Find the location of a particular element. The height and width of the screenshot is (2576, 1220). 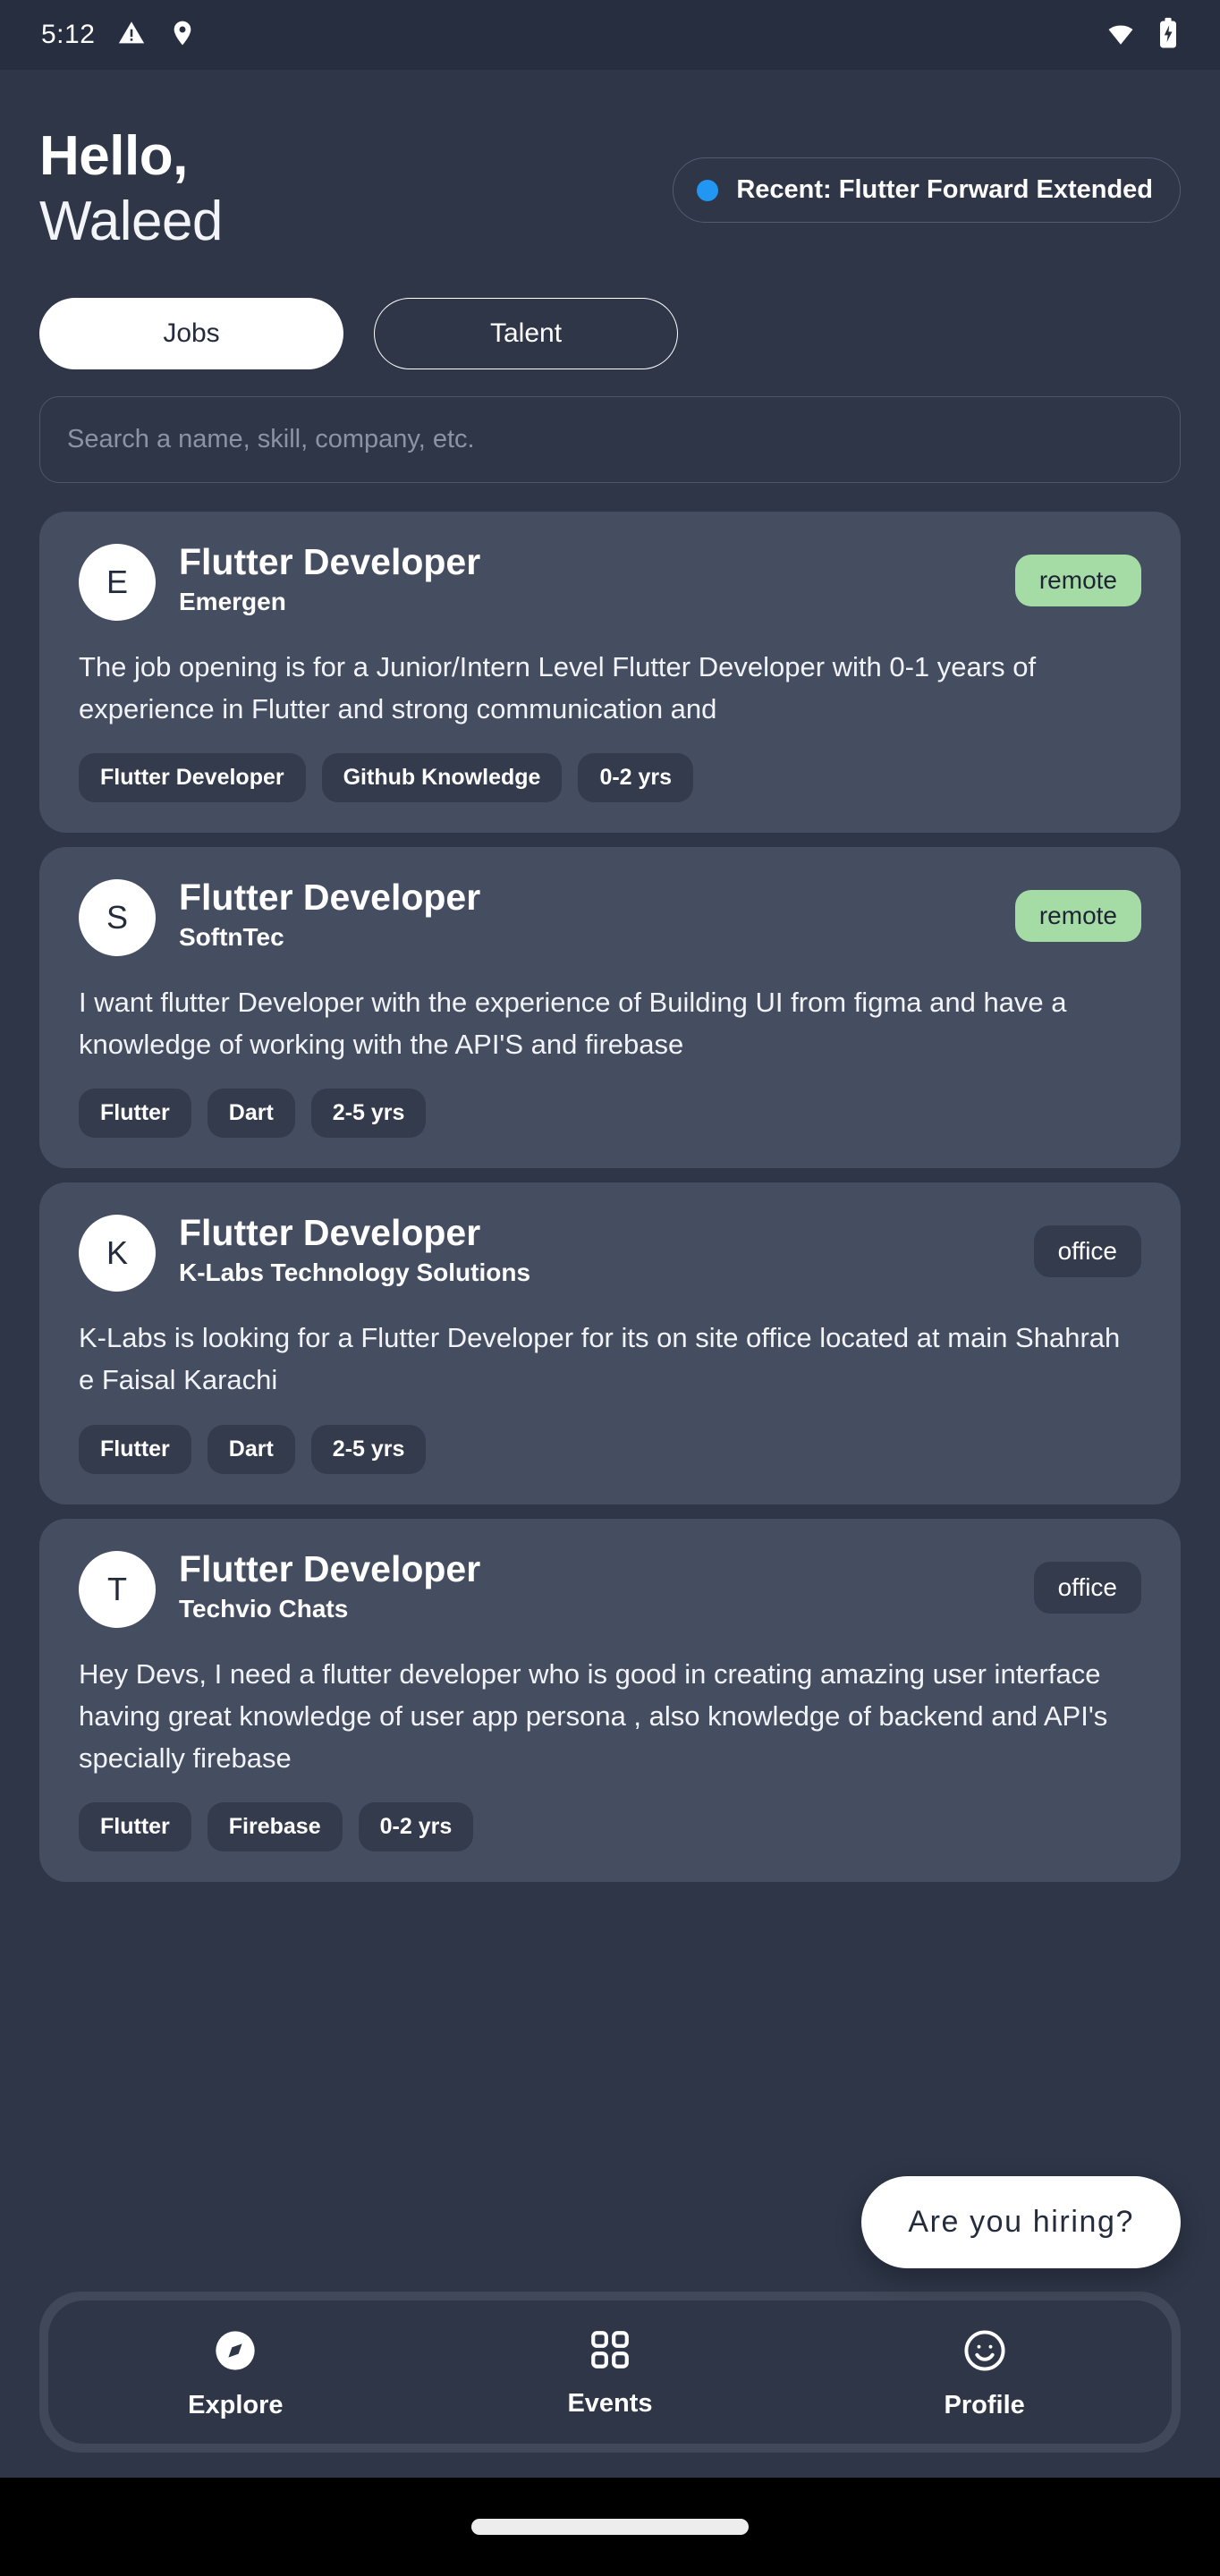

nav-label-profile: Profile is located at coordinates (985, 2405).